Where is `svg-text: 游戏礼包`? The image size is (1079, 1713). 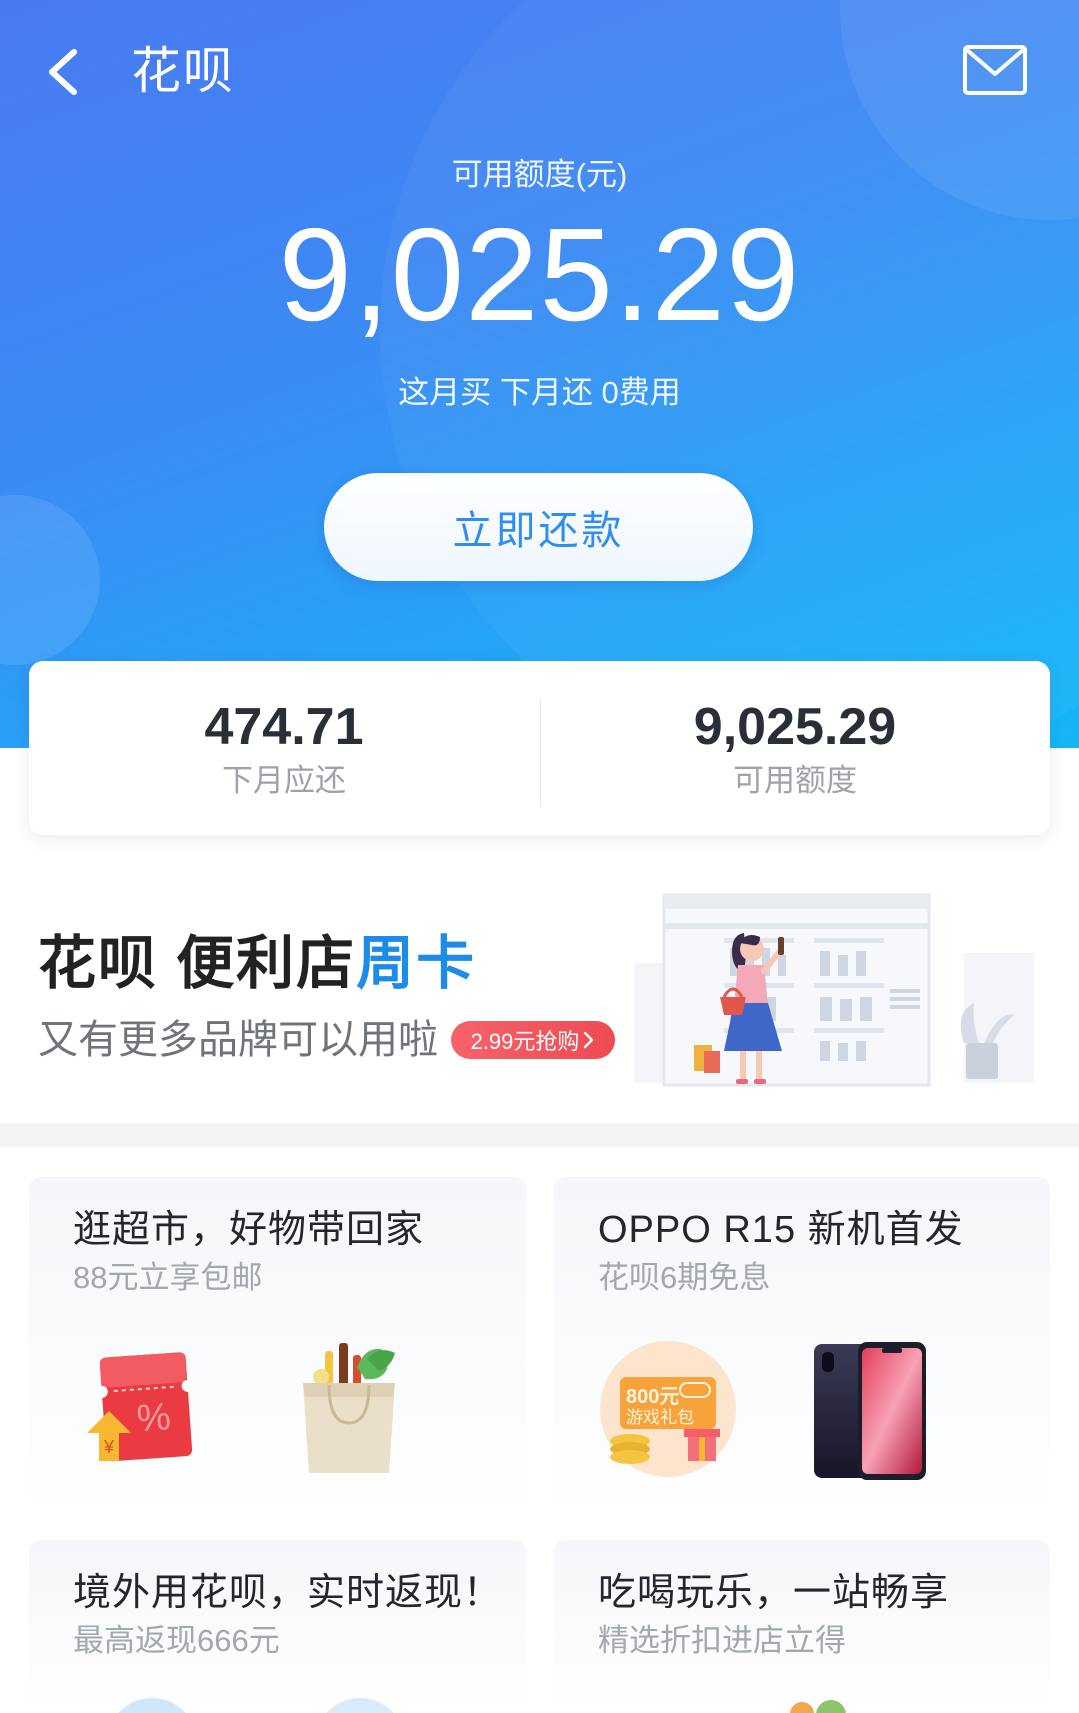
svg-text: 游戏礼包 is located at coordinates (660, 1417).